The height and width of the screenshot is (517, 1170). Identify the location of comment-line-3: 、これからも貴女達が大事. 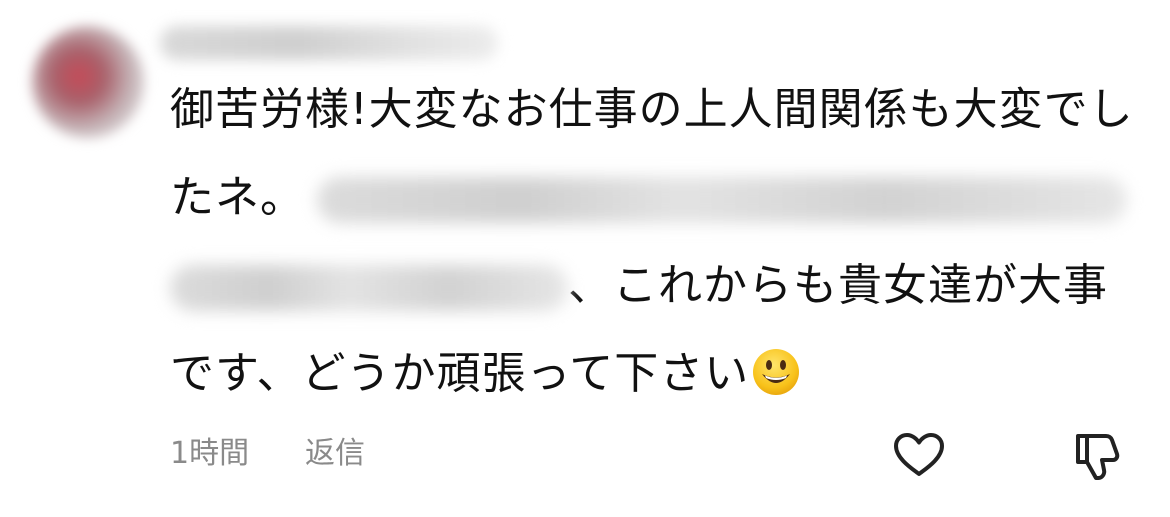
(650, 286).